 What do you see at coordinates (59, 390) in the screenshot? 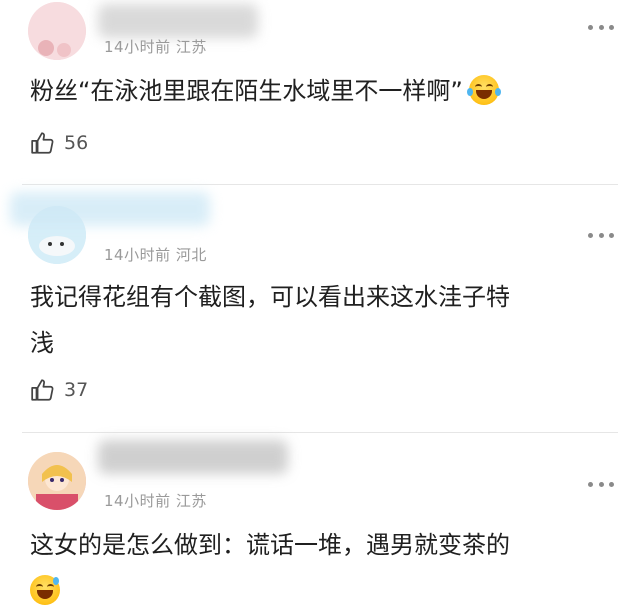
I see `like-button: 37` at bounding box center [59, 390].